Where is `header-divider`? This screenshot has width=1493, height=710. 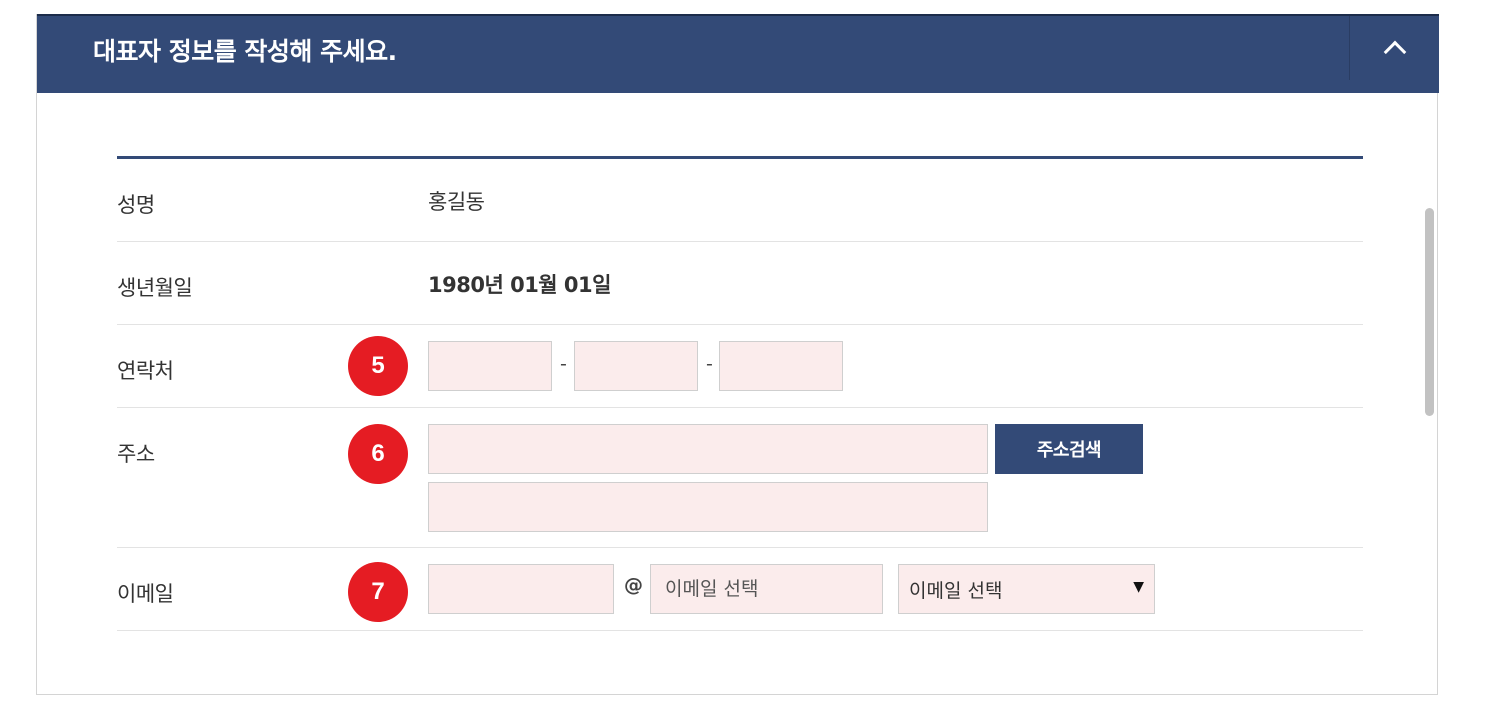
header-divider is located at coordinates (1349, 48).